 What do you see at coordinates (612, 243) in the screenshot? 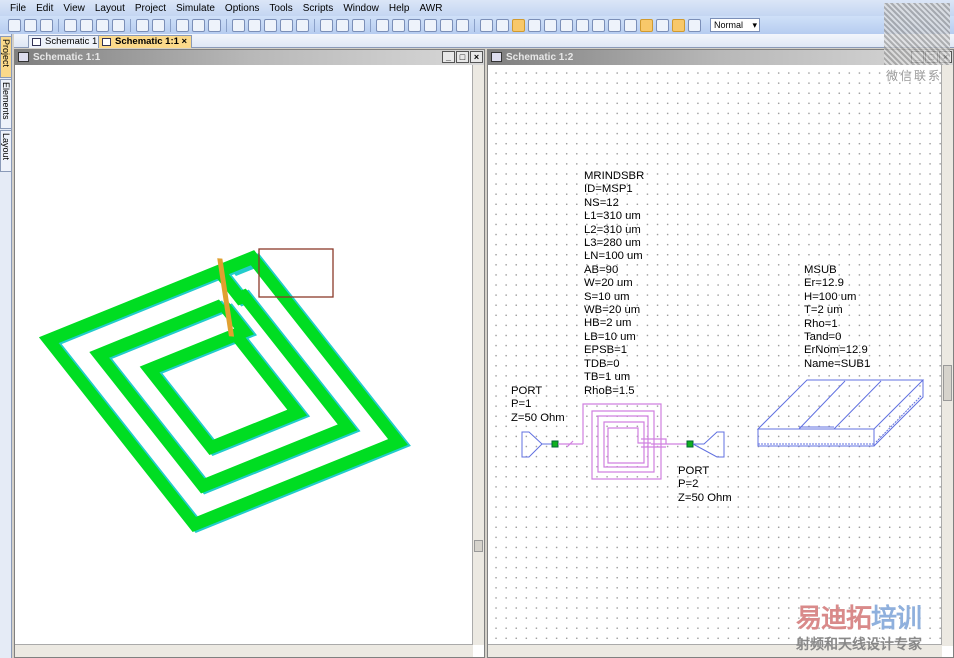
I see `parameter-line: L3=280 um` at bounding box center [612, 243].